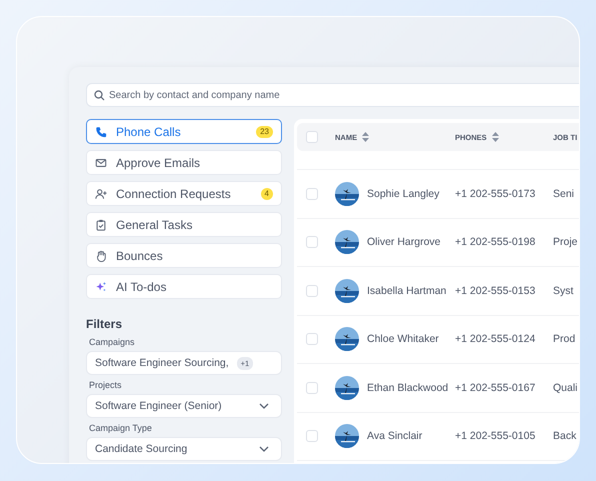 The height and width of the screenshot is (481, 596). What do you see at coordinates (407, 388) in the screenshot?
I see `contact-name: Ethan Blackwood` at bounding box center [407, 388].